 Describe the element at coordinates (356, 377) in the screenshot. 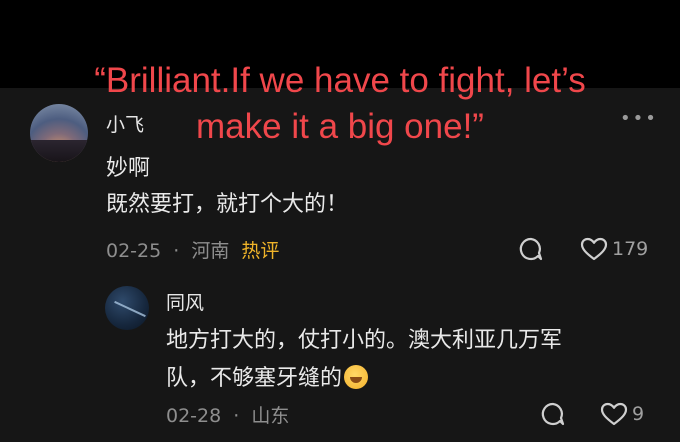

I see `rofl-emoji-icon` at that location.